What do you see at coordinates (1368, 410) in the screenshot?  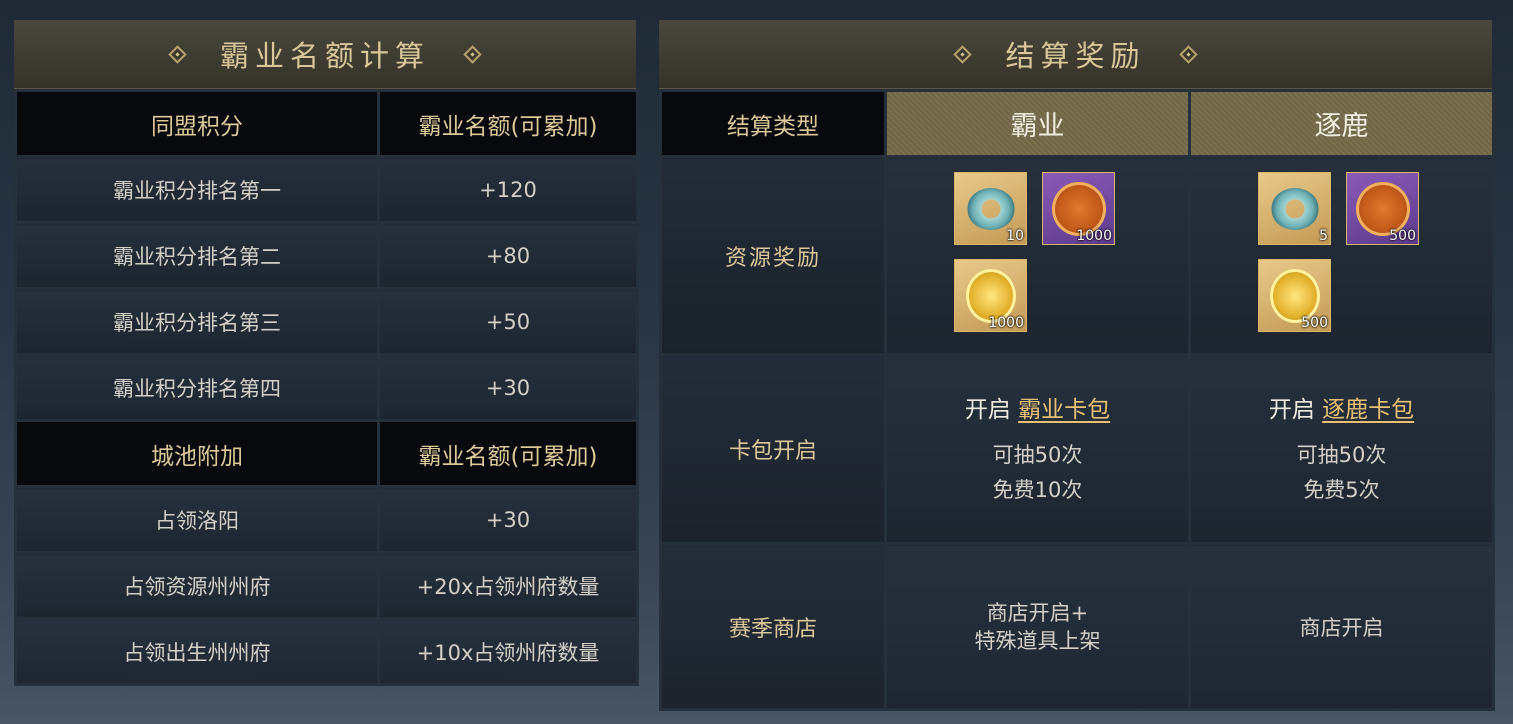 I see `zhulu-card-pack-link: 逐鹿卡包` at bounding box center [1368, 410].